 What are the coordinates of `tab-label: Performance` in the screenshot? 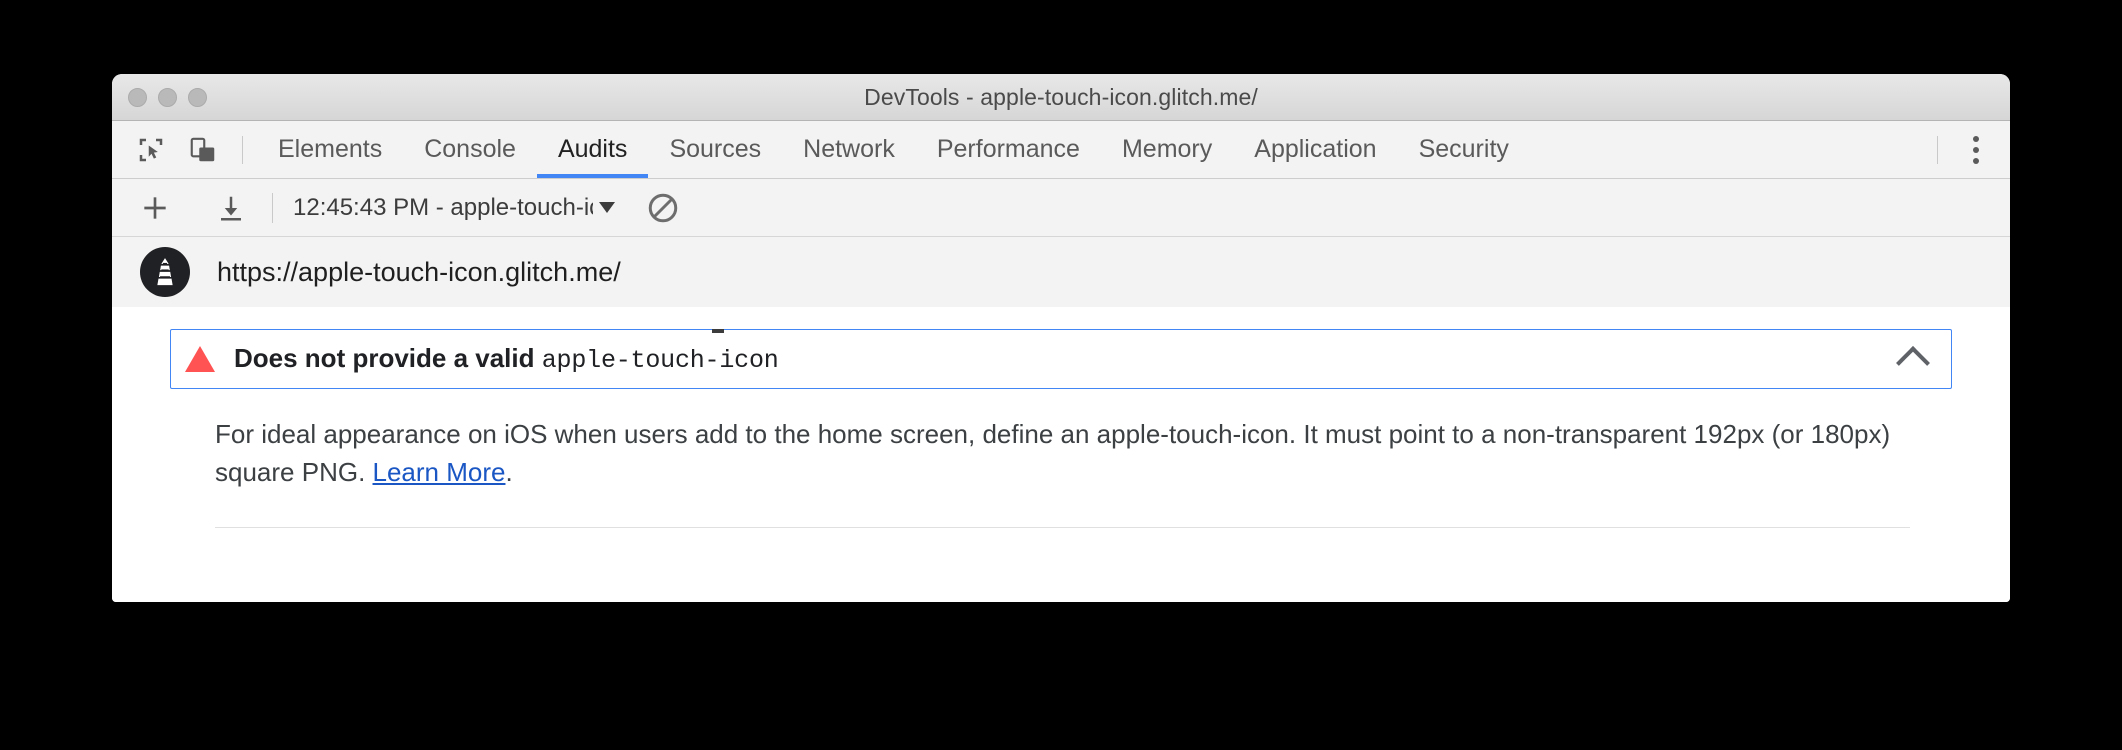 It's located at (1008, 149).